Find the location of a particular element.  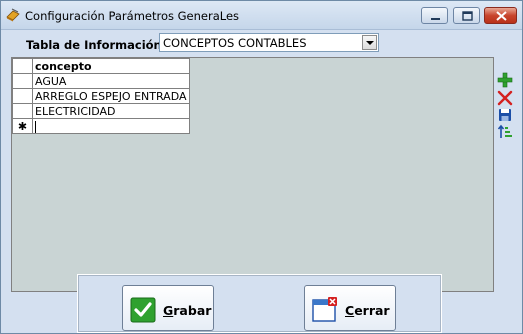

maximize-icon is located at coordinates (467, 16).